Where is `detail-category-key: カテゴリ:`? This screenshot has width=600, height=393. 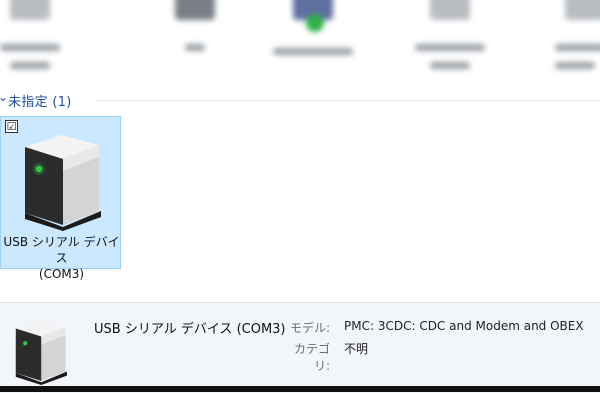 detail-category-key: カテゴリ: is located at coordinates (311, 357).